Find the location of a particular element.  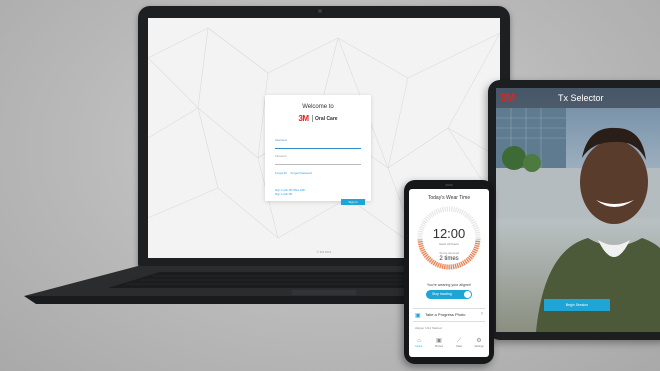

tracking-toggle: Stop tracking is located at coordinates (449, 294).